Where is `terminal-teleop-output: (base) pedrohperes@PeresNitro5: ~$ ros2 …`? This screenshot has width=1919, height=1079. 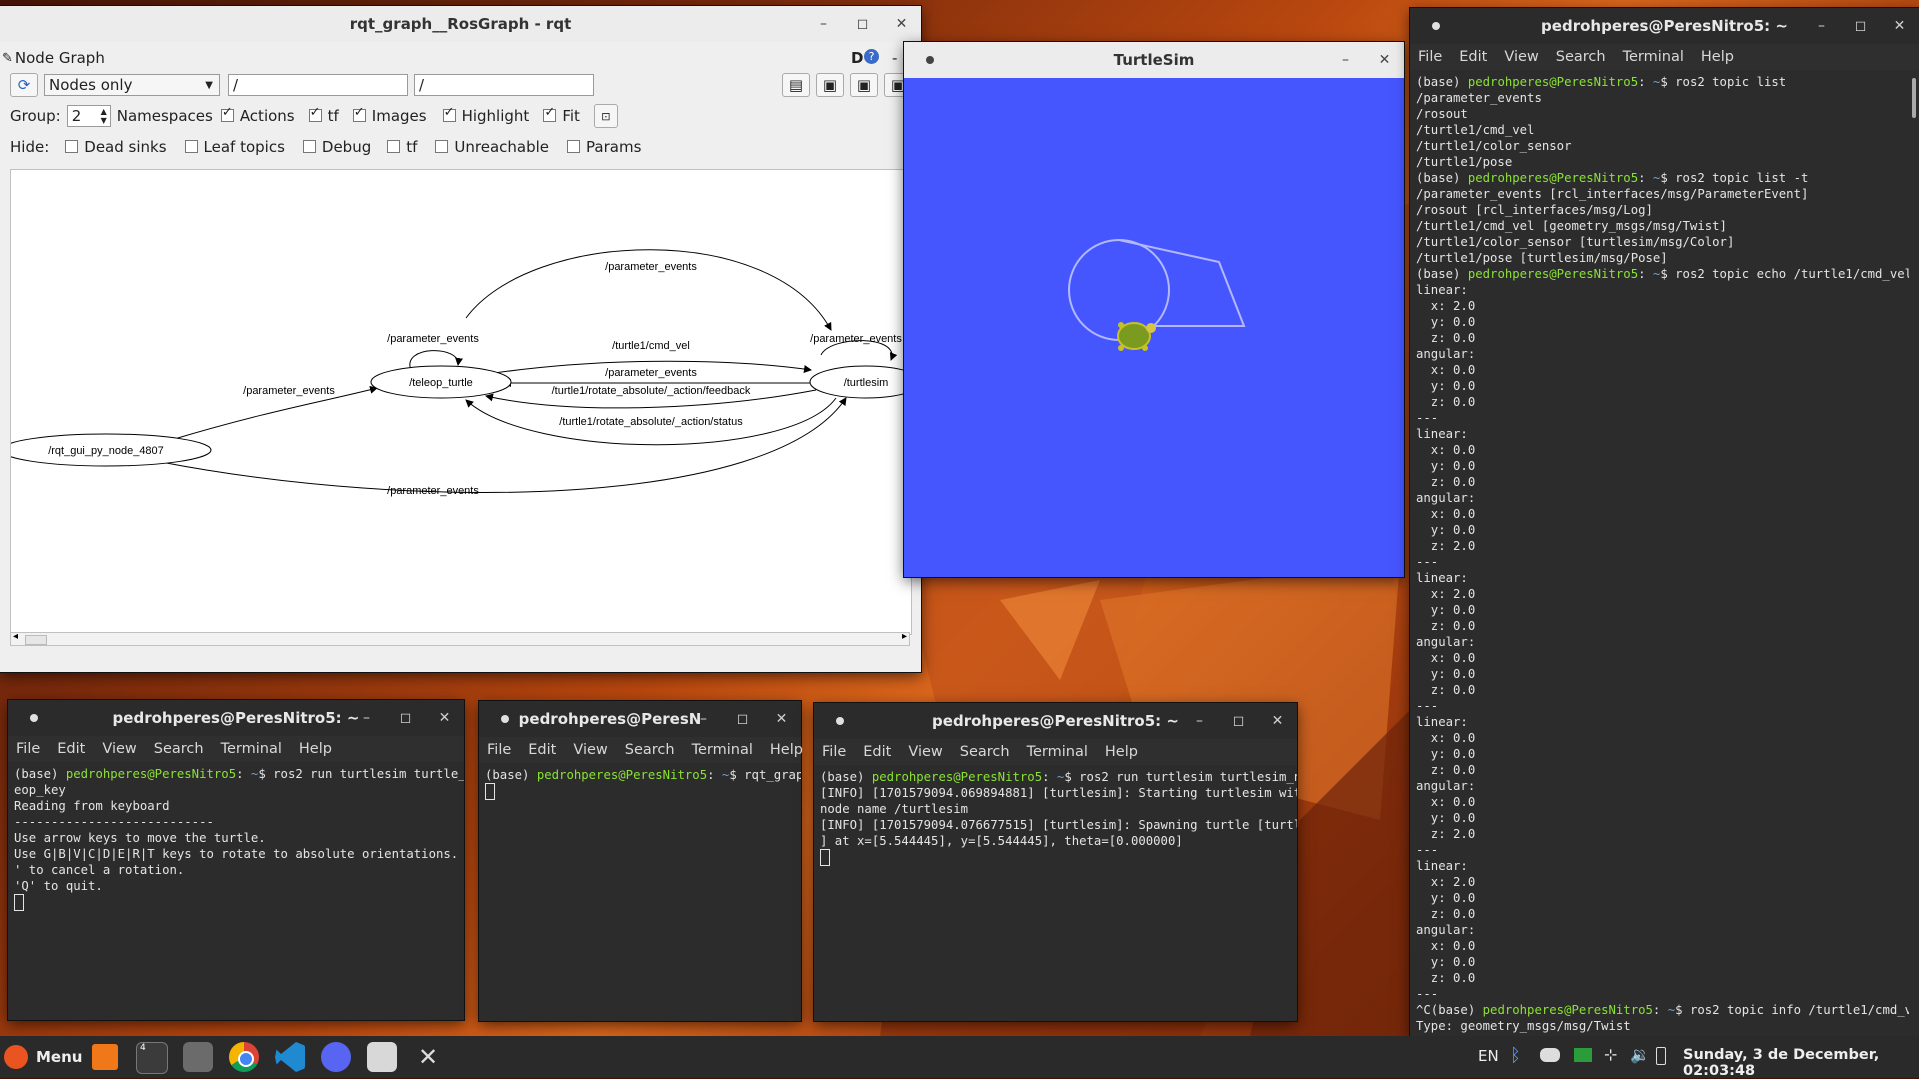 terminal-teleop-output: (base) pedrohperes@PeresNitro5: ~$ ros2 … is located at coordinates (236, 891).